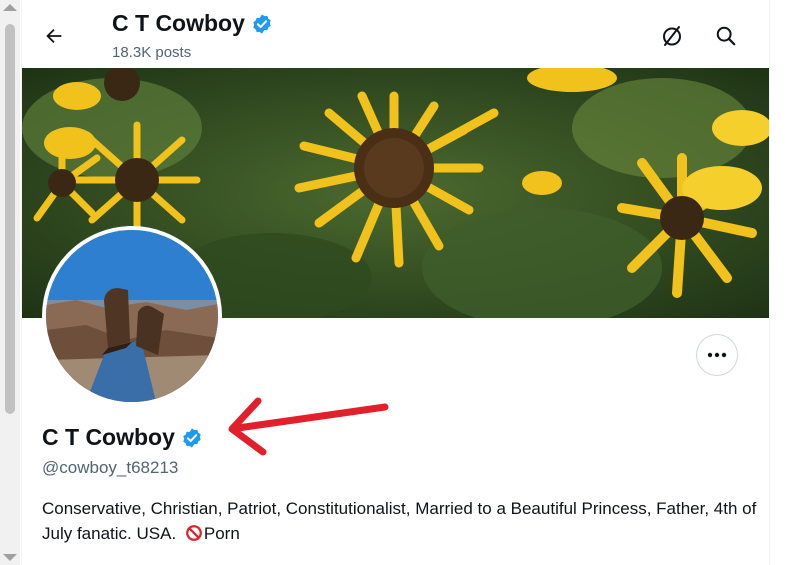 Image resolution: width=788 pixels, height=565 pixels. What do you see at coordinates (10, 219) in the screenshot?
I see `scroll-thumb` at bounding box center [10, 219].